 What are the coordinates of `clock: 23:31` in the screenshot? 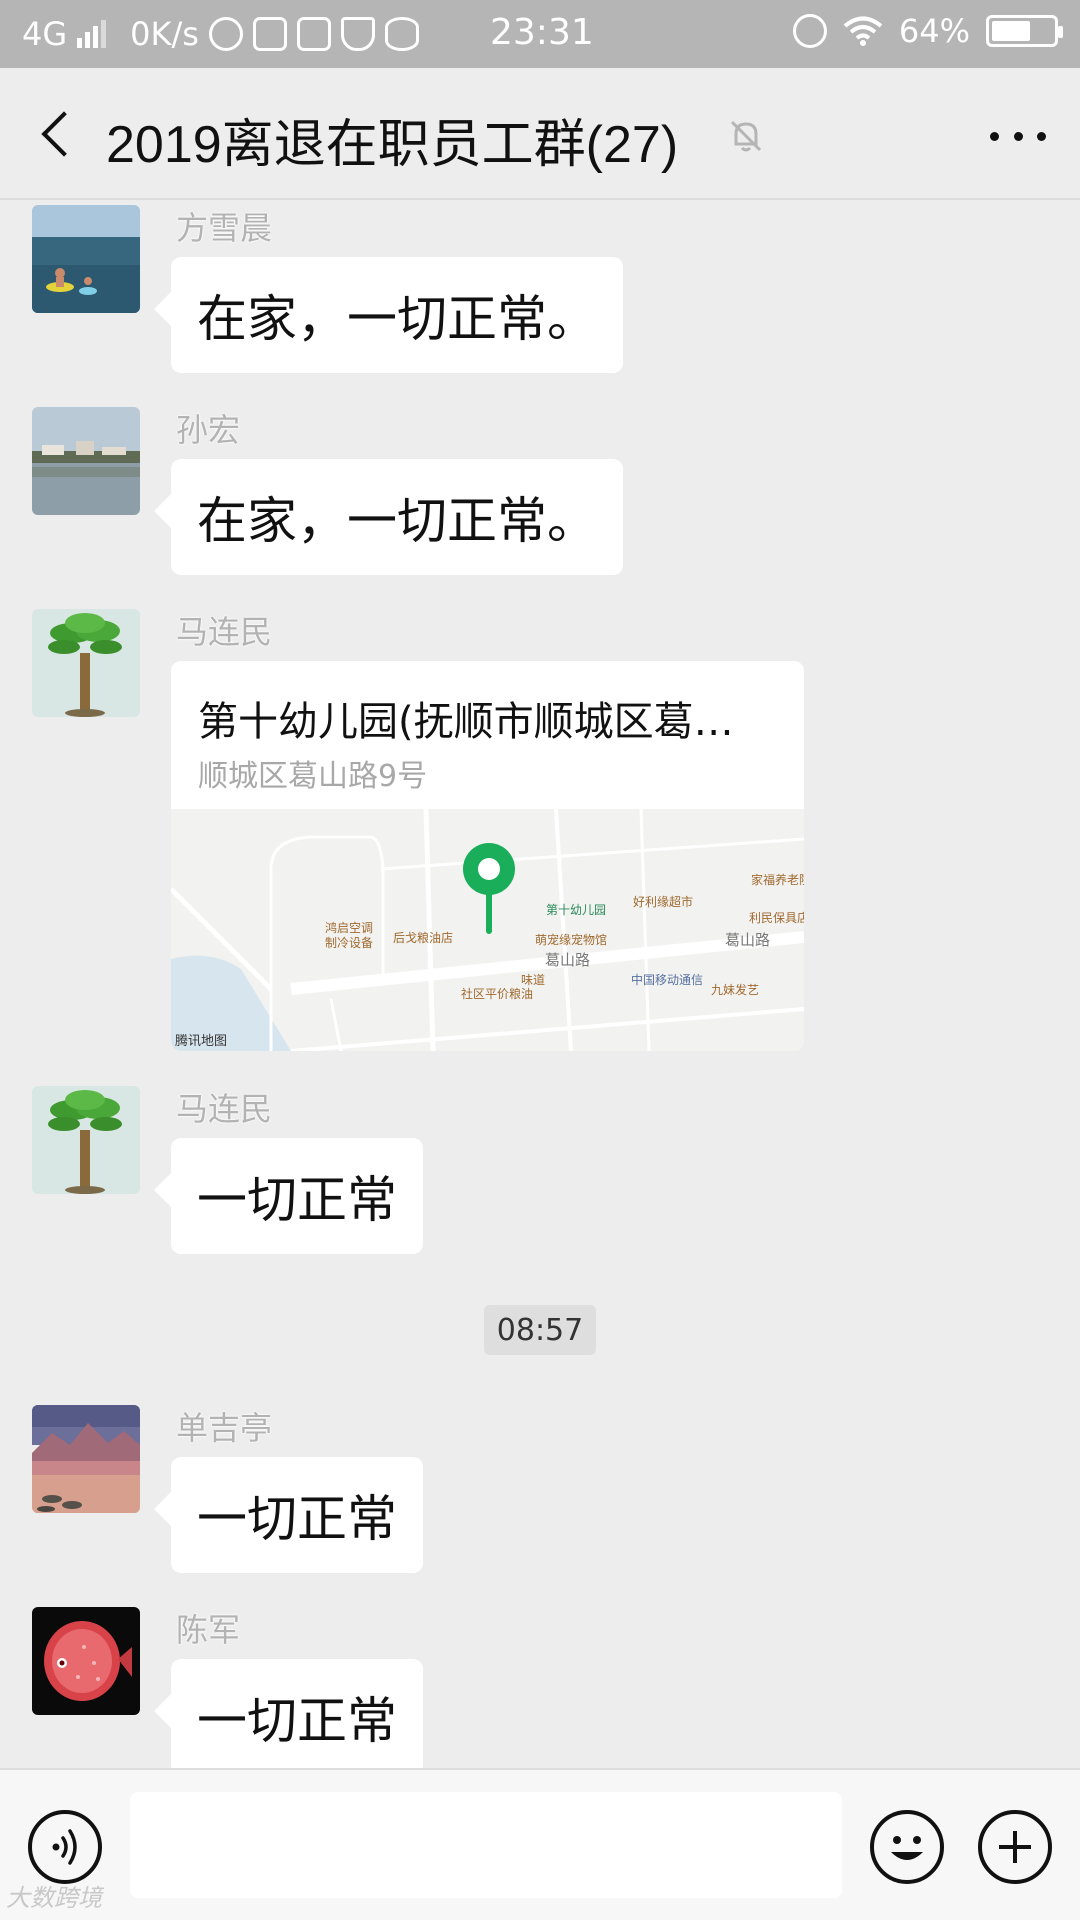 It's located at (542, 32).